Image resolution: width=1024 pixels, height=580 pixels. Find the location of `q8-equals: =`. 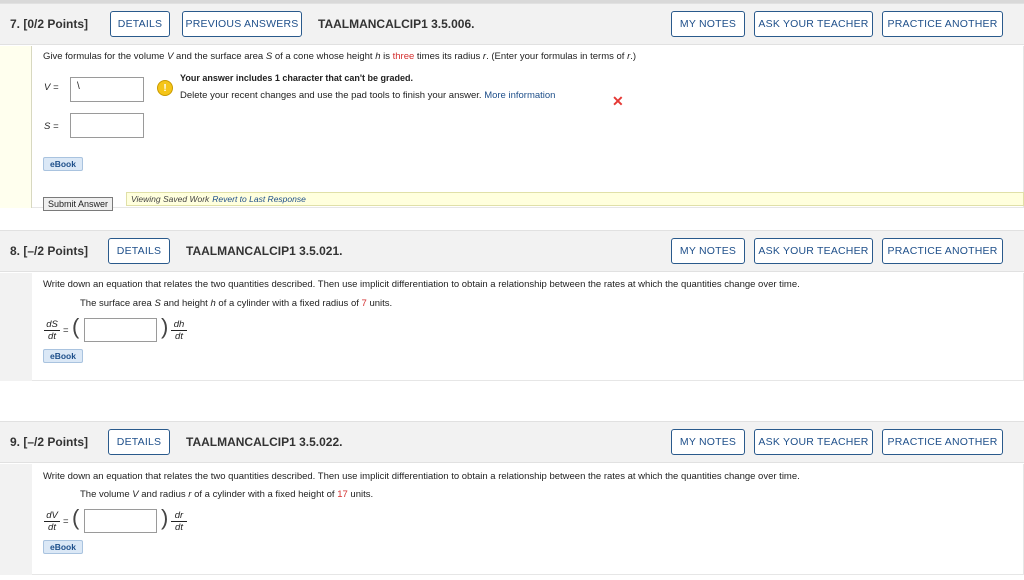

q8-equals: = is located at coordinates (66, 330).